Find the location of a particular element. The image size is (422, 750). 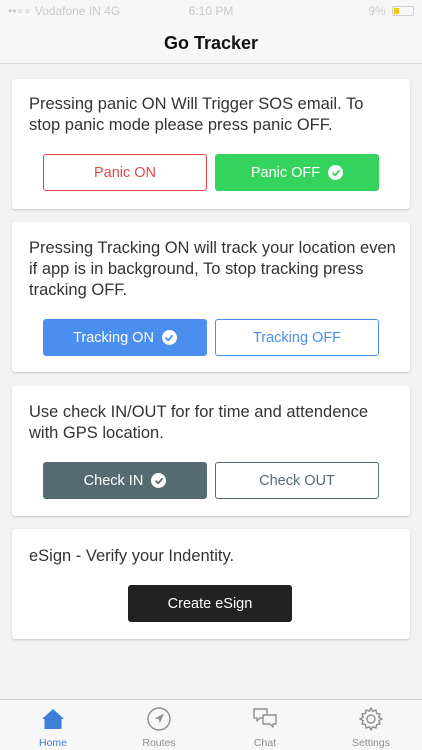

tab-home: Home is located at coordinates (53, 725).